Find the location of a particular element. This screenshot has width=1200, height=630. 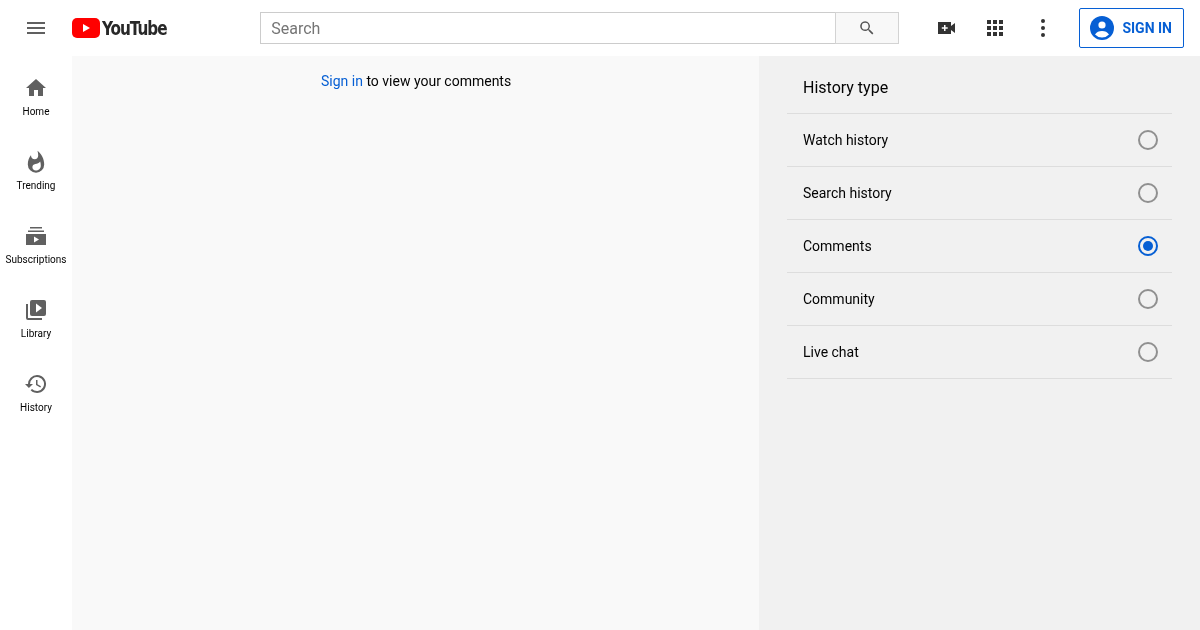

panel-title: History type is located at coordinates (846, 88).